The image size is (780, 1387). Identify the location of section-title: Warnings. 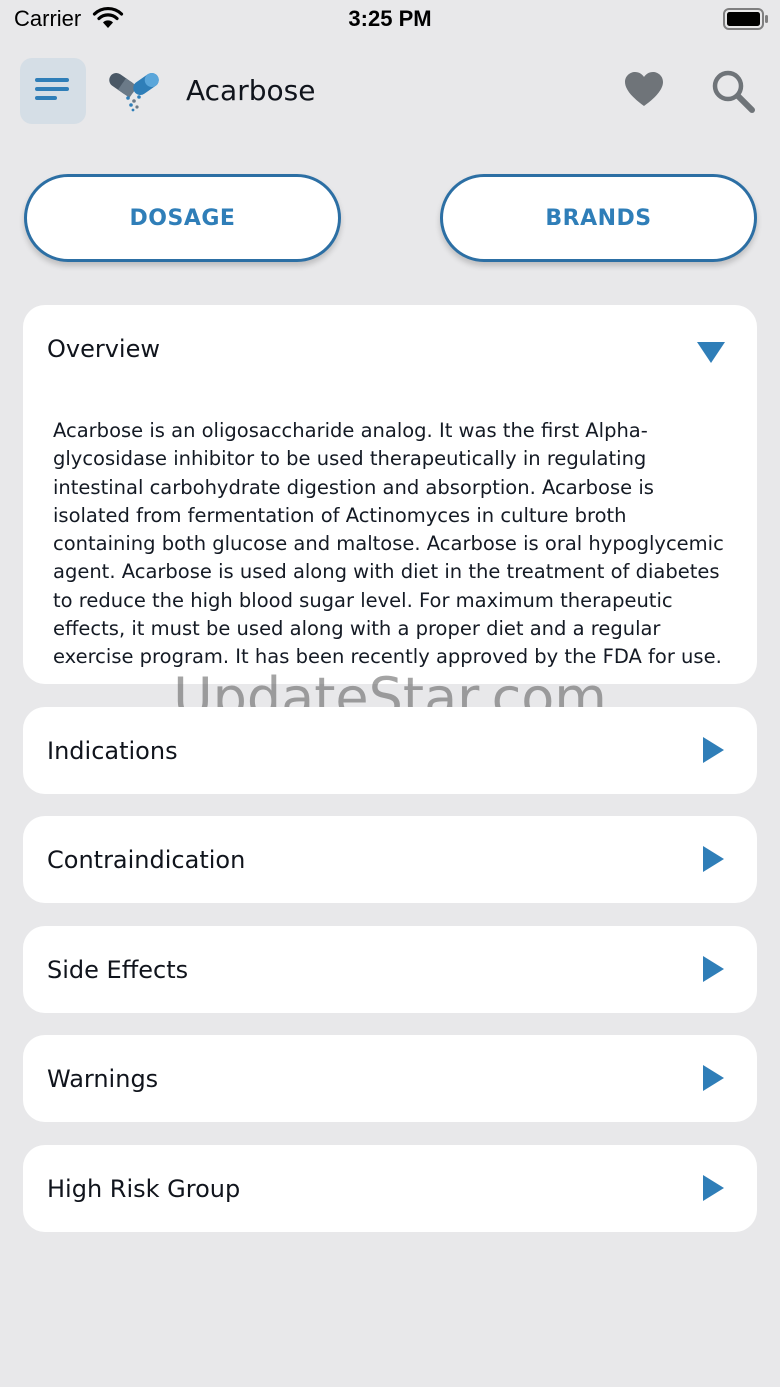
(103, 1079).